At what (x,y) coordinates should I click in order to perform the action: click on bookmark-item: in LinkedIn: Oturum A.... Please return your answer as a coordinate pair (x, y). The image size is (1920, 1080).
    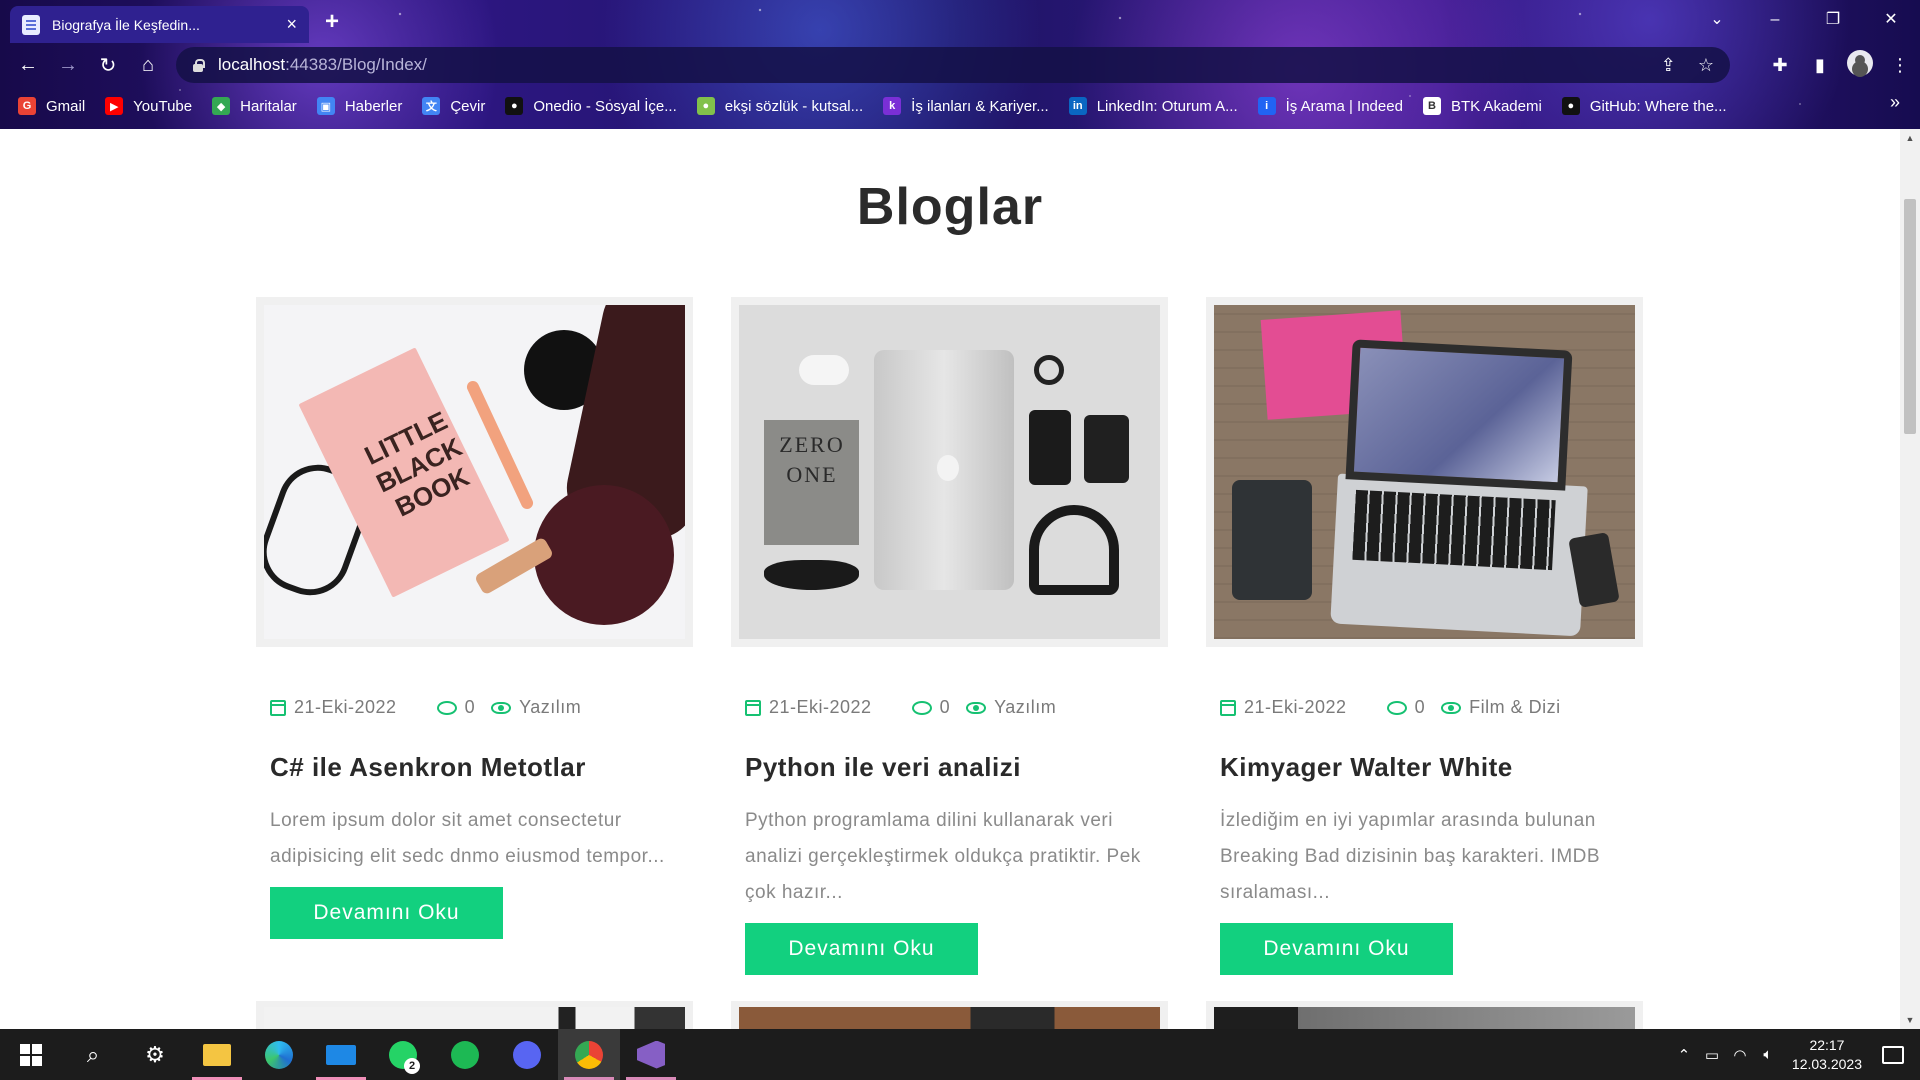
    Looking at the image, I should click on (1153, 106).